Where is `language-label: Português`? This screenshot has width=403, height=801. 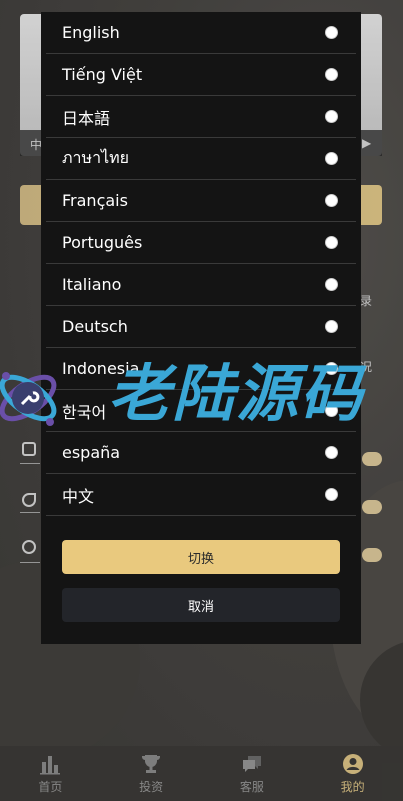
language-label: Português is located at coordinates (102, 242).